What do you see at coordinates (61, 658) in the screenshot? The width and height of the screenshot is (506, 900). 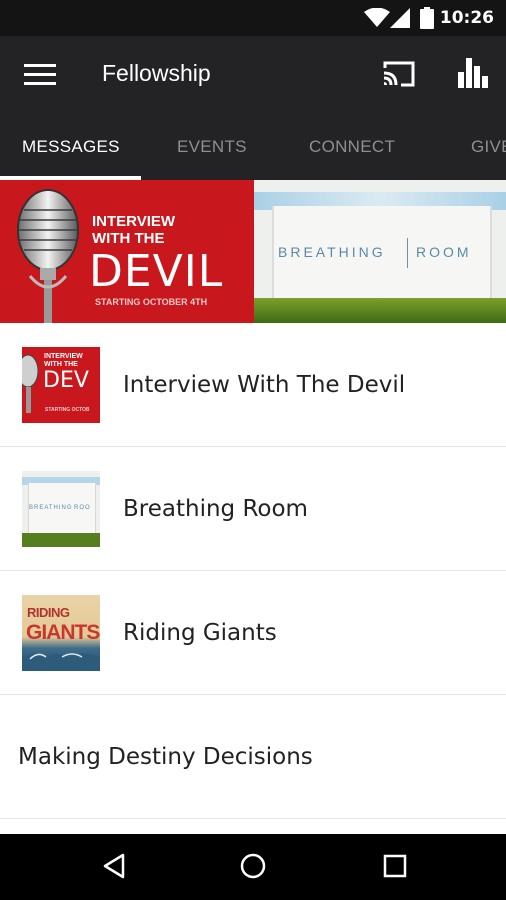 I see `wave-icon` at bounding box center [61, 658].